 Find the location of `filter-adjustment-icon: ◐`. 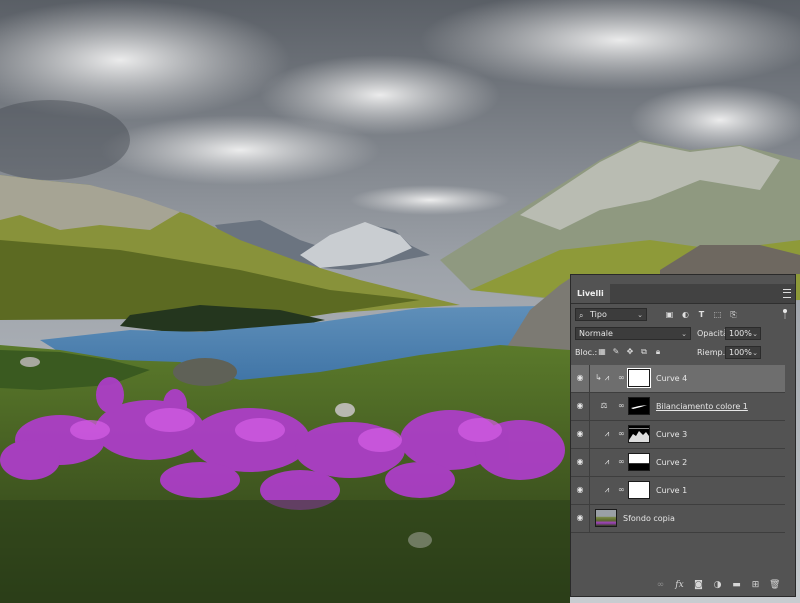

filter-adjustment-icon: ◐ is located at coordinates (685, 314).